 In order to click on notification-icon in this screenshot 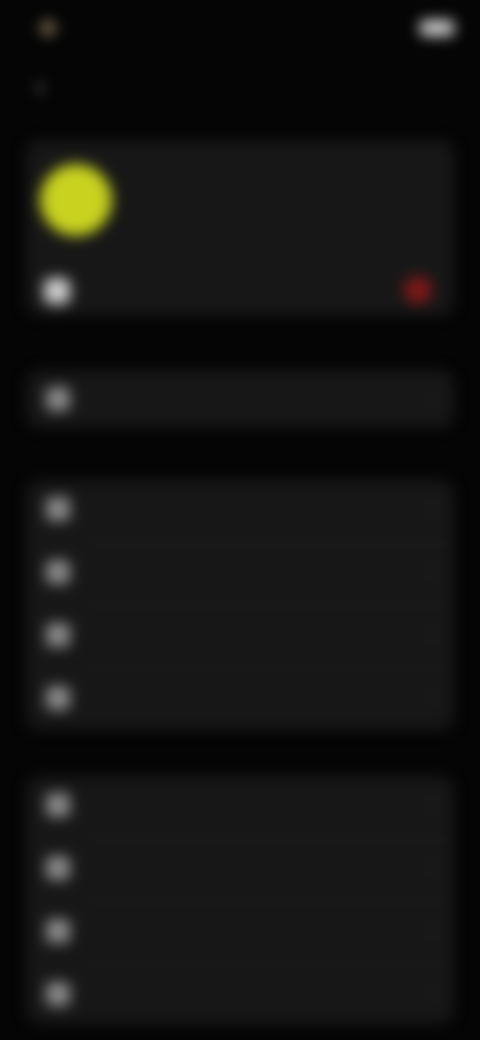, I will do `click(48, 28)`.